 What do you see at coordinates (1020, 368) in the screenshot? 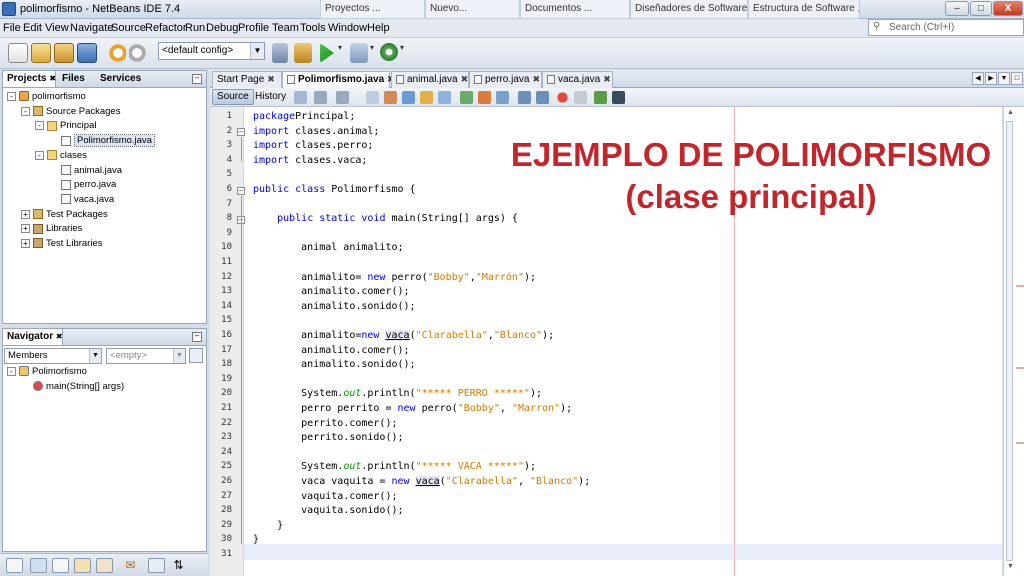
I see `error-stripe-mark` at bounding box center [1020, 368].